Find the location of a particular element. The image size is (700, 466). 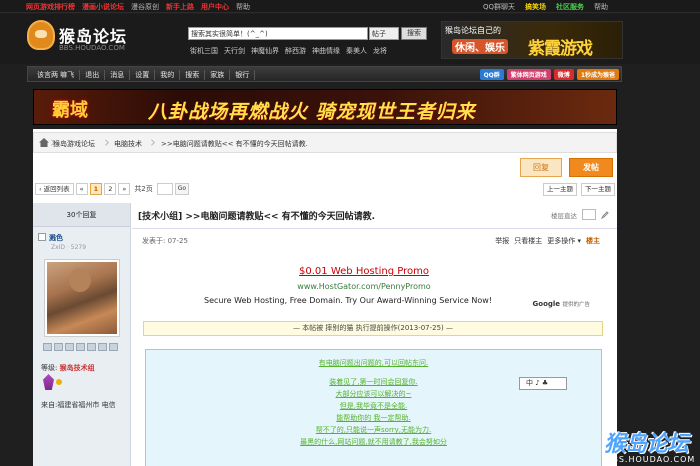

game-banner-ad: 霸域 八卦战场再燃战火 骑宠现世王者归来 is located at coordinates (325, 107).